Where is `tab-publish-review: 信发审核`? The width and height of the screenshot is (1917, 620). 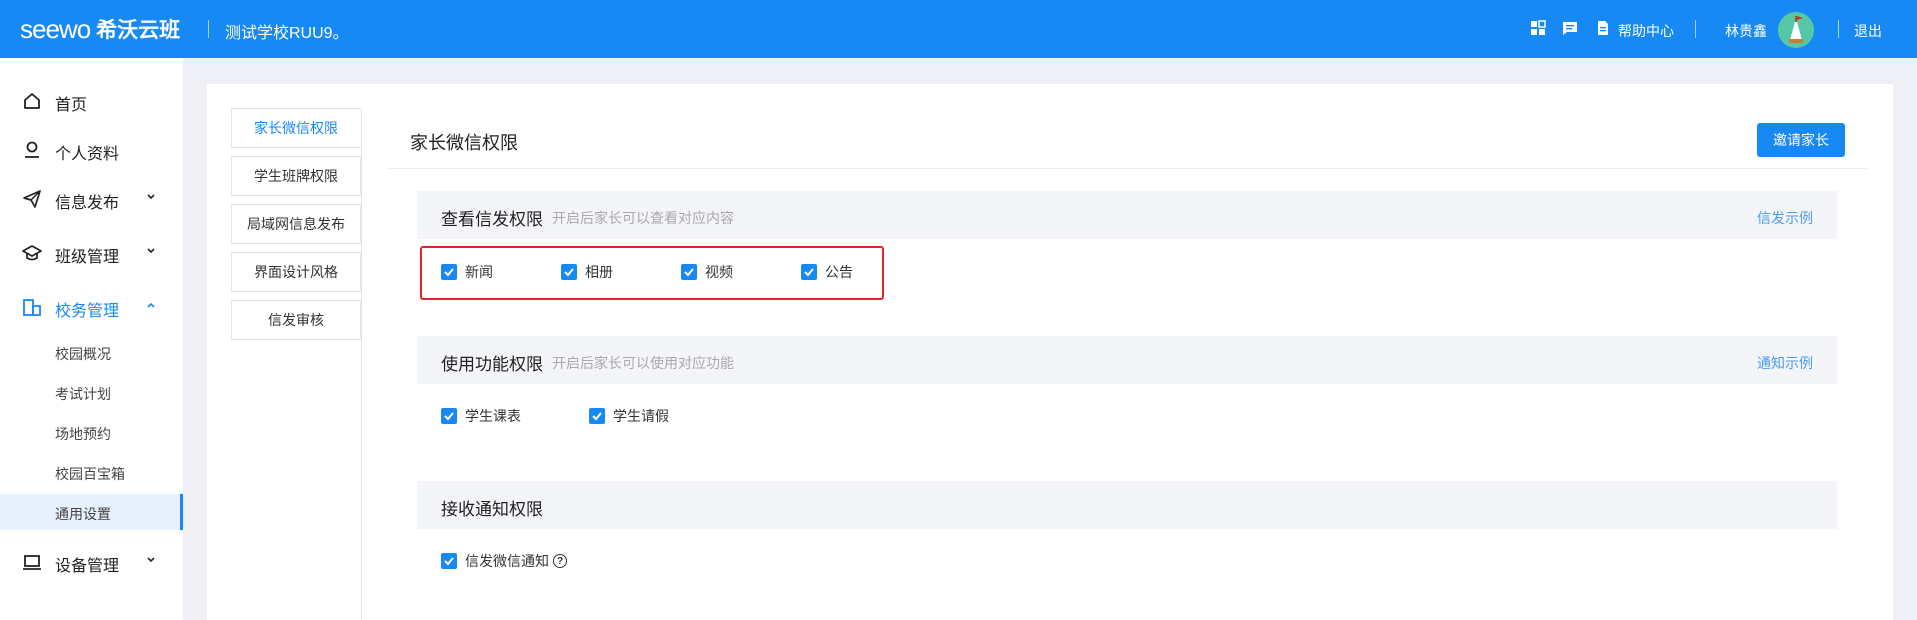 tab-publish-review: 信发审核 is located at coordinates (296, 320).